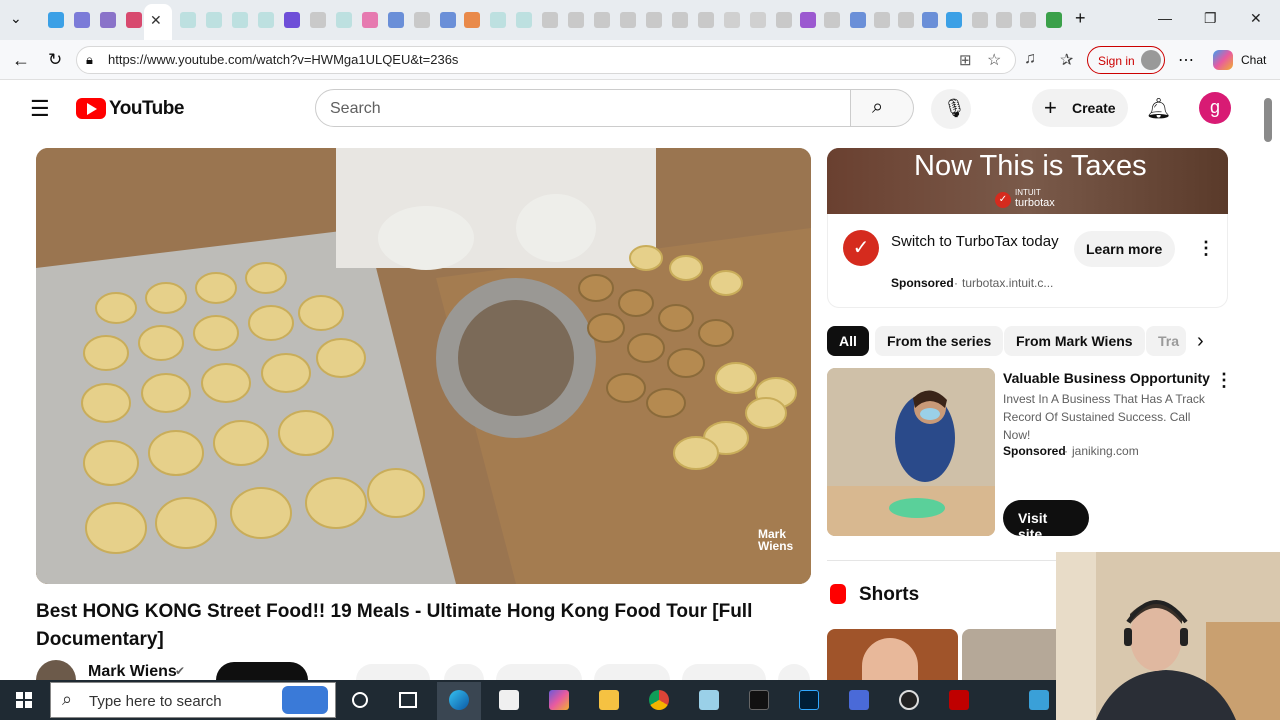 This screenshot has height=720, width=1280. I want to click on tab-list-chevron-icon: ⌄, so click(16, 18).